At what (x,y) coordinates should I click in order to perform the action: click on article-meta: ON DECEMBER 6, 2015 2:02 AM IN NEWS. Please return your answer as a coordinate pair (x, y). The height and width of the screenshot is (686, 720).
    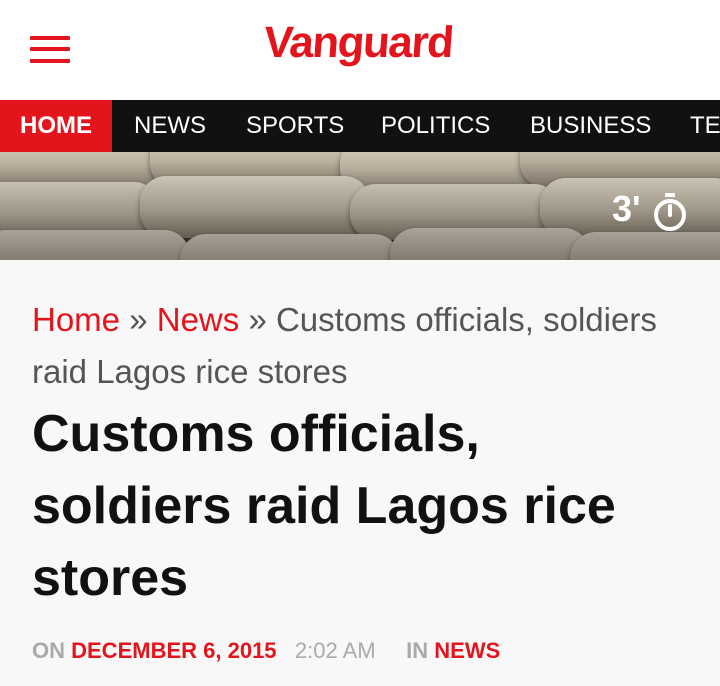
    Looking at the image, I should click on (266, 651).